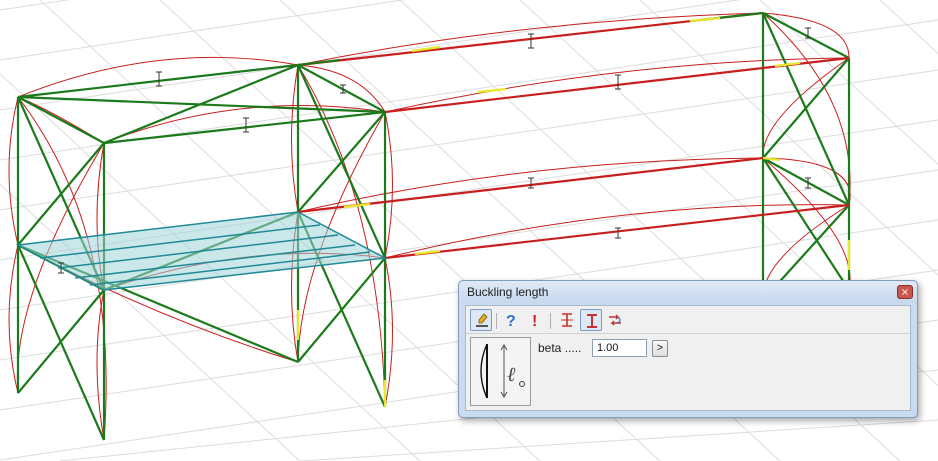 The height and width of the screenshot is (461, 938). I want to click on member-buckling-icon, so click(567, 320).